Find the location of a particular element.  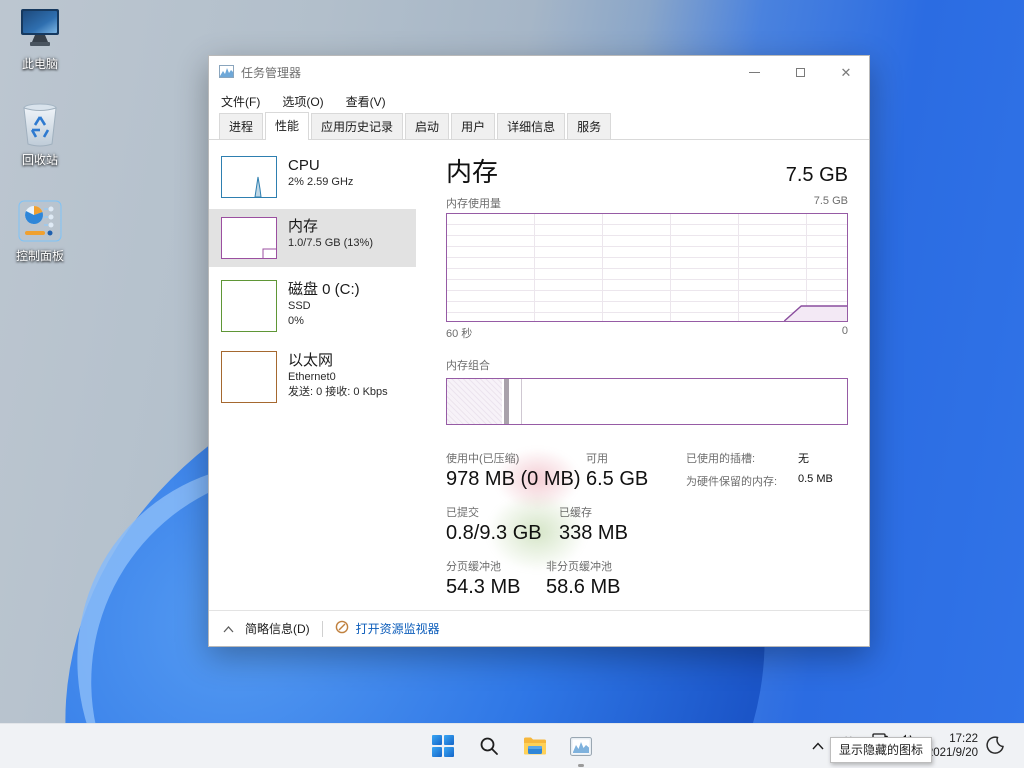

sidebar-item-memory: 内存 1.0/7.5 GB (13%) is located at coordinates (312, 238).